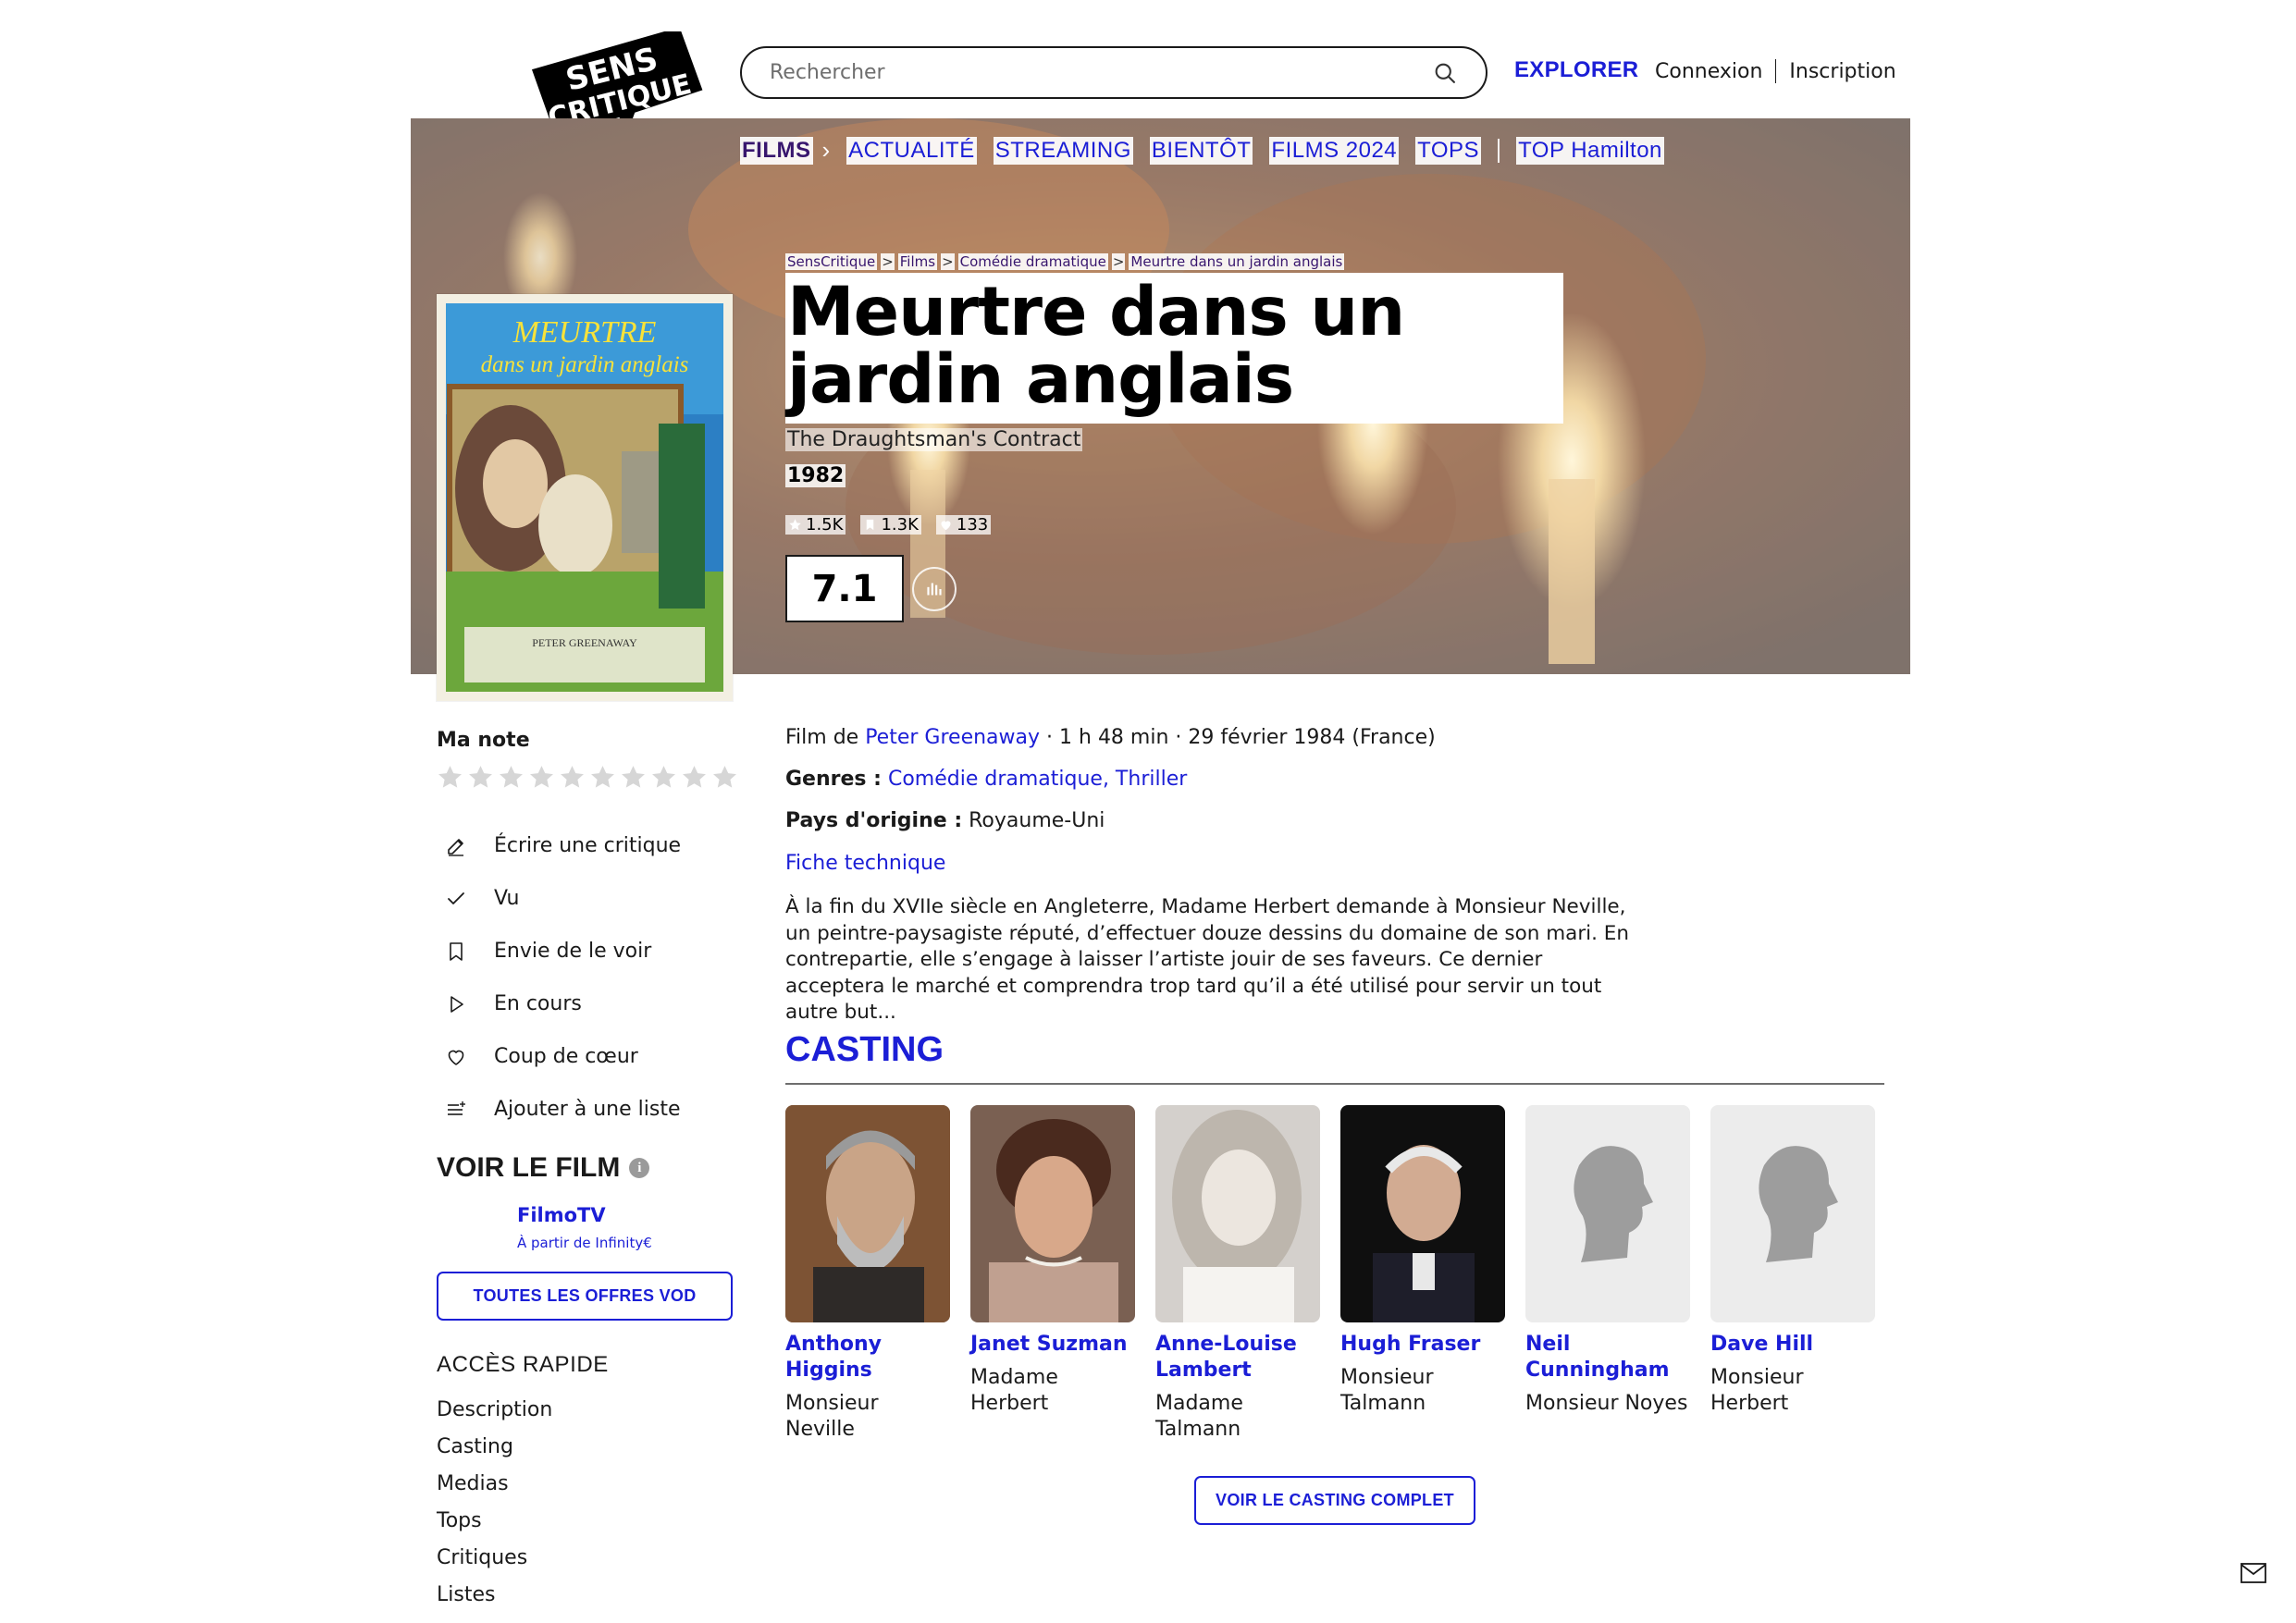 This screenshot has width=2296, height=1623. What do you see at coordinates (776, 150) in the screenshot?
I see `nav-films: FILMS` at bounding box center [776, 150].